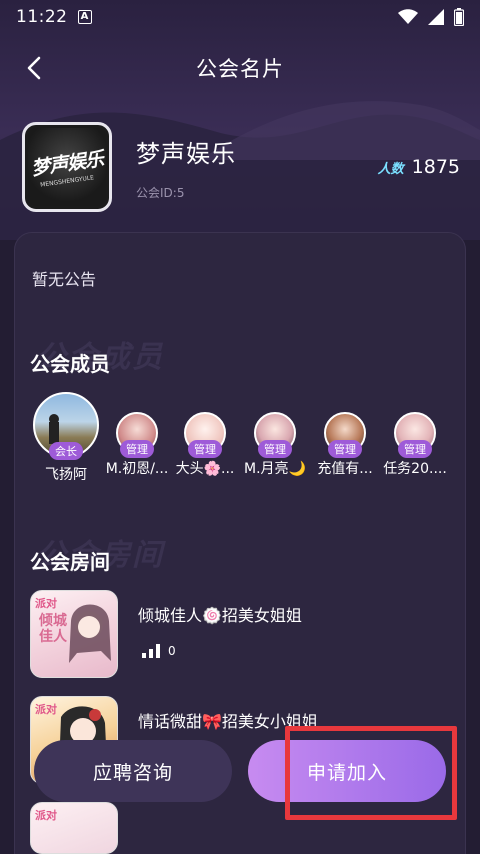 This screenshot has width=480, height=854. I want to click on status-bar: 11:22 A, so click(240, 17).